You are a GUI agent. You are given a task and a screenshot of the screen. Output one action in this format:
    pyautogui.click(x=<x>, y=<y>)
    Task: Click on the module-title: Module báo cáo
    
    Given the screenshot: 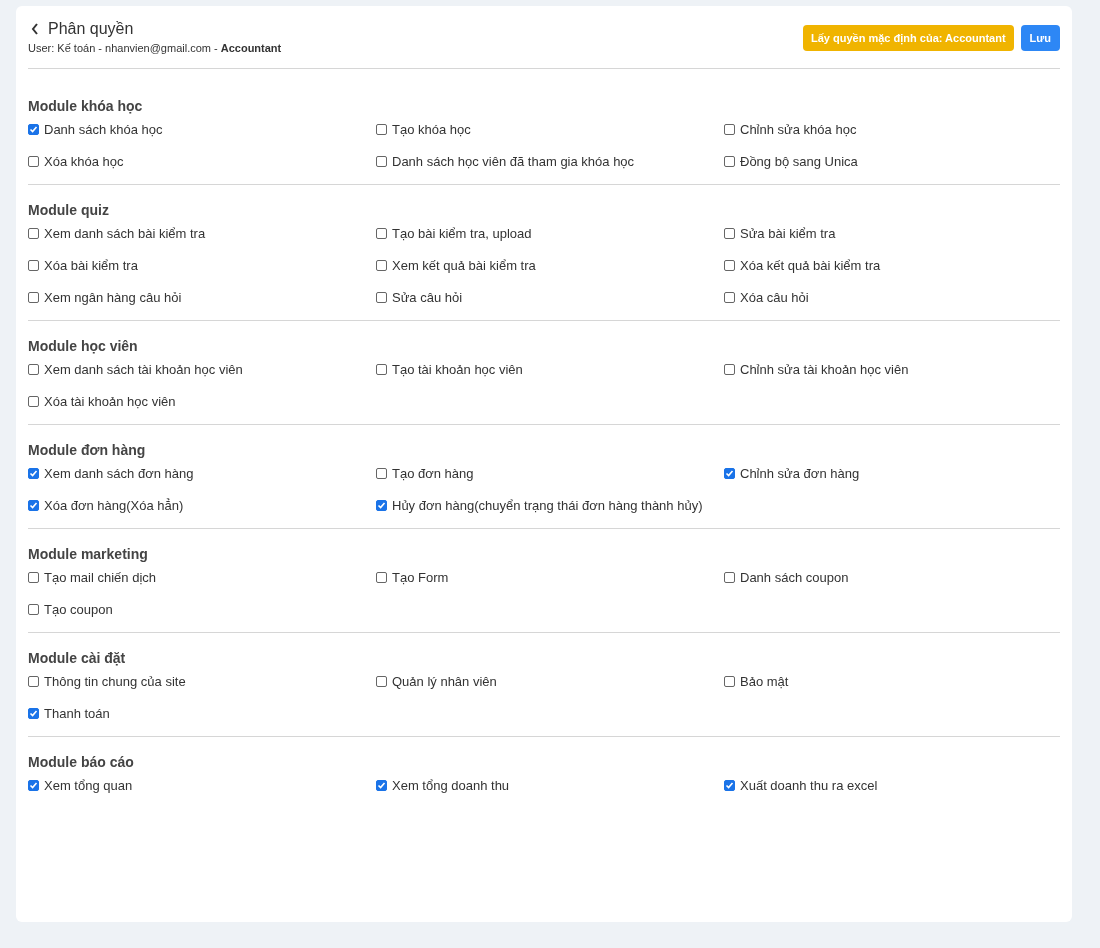 What is the action you would take?
    pyautogui.click(x=81, y=762)
    